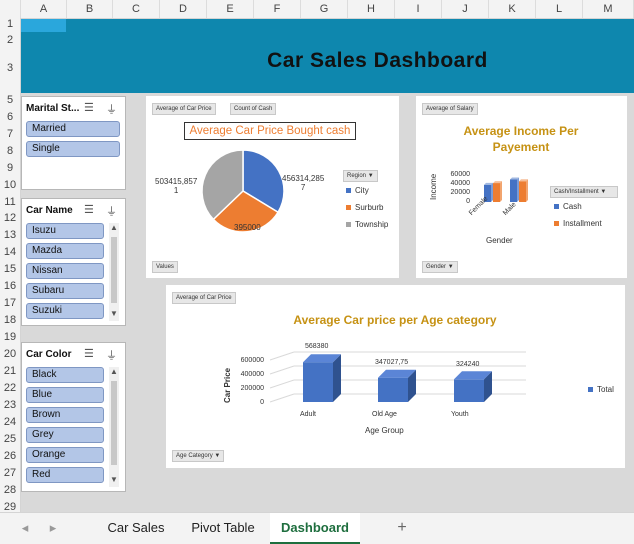 Image resolution: width=634 pixels, height=544 pixels. I want to click on legend-field-button: Cash/Installment ▼, so click(584, 192).